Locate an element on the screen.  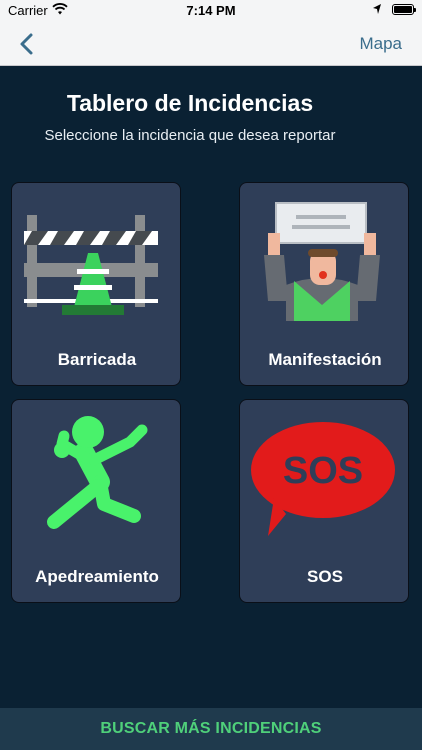
sos-bubble-icon: SOS is located at coordinates (325, 475).